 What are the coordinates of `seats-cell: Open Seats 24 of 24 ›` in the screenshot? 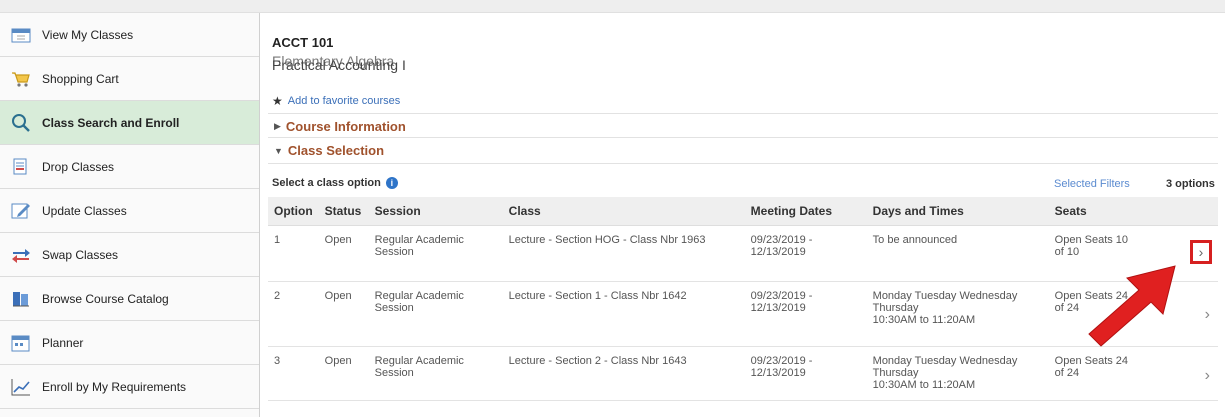 It's located at (1133, 373).